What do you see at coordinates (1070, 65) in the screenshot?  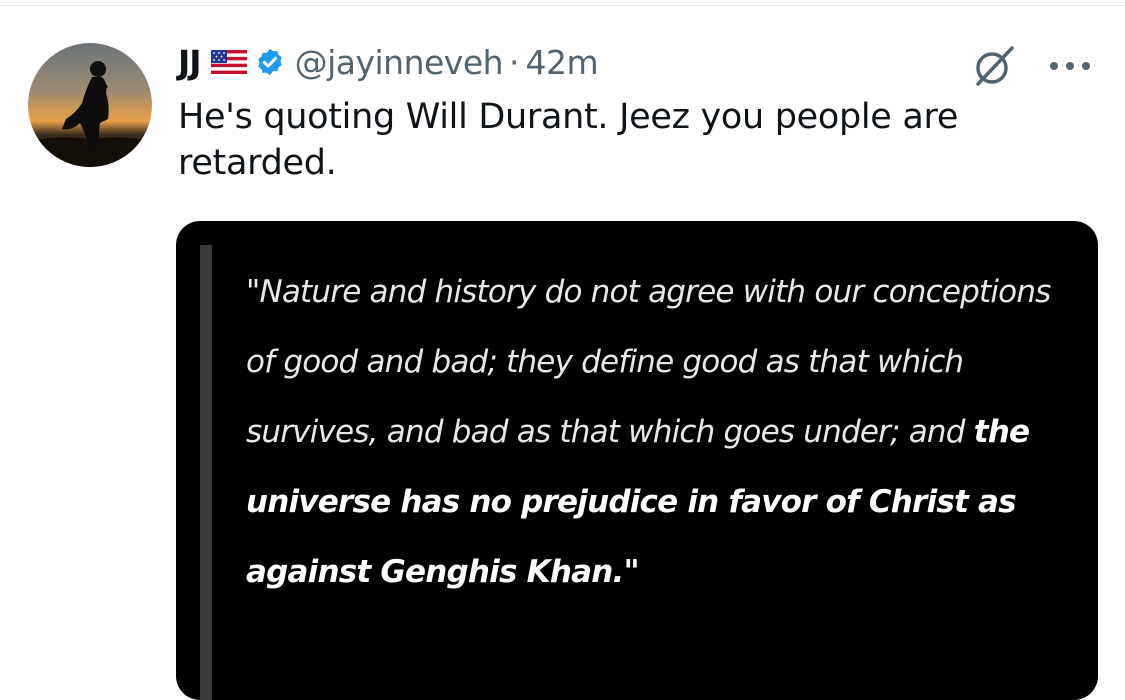 I see `more-options-icon` at bounding box center [1070, 65].